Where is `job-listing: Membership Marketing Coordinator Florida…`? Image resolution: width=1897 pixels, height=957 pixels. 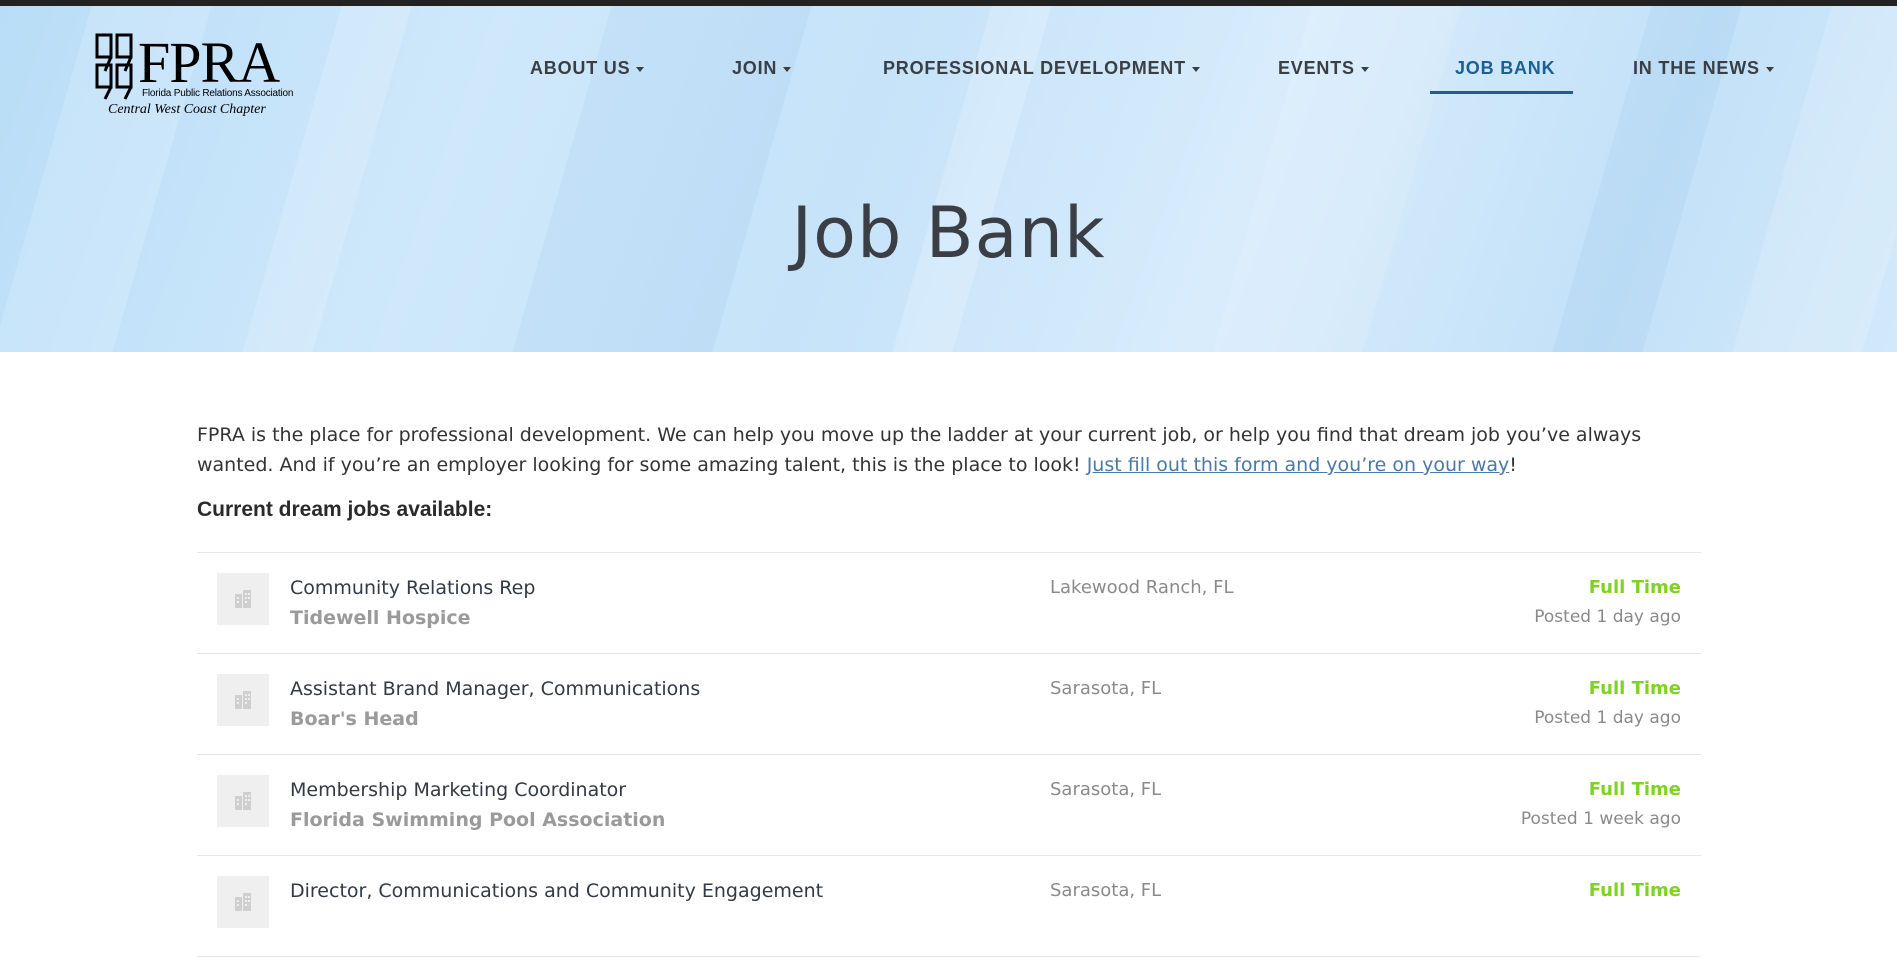
job-listing: Membership Marketing Coordinator Florida… is located at coordinates (949, 805).